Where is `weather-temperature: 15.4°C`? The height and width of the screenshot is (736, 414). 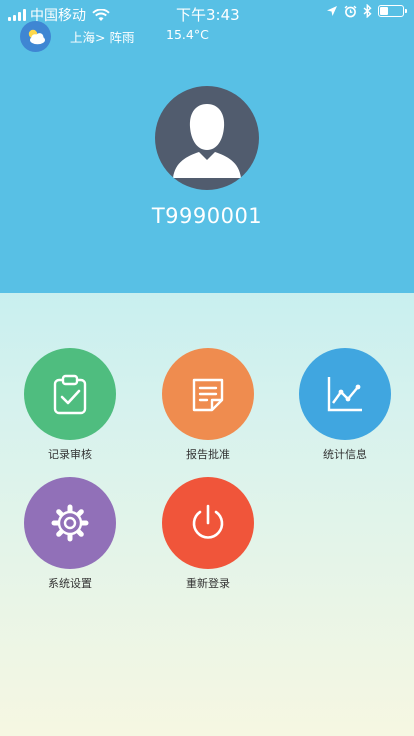
weather-temperature: 15.4°C is located at coordinates (187, 34).